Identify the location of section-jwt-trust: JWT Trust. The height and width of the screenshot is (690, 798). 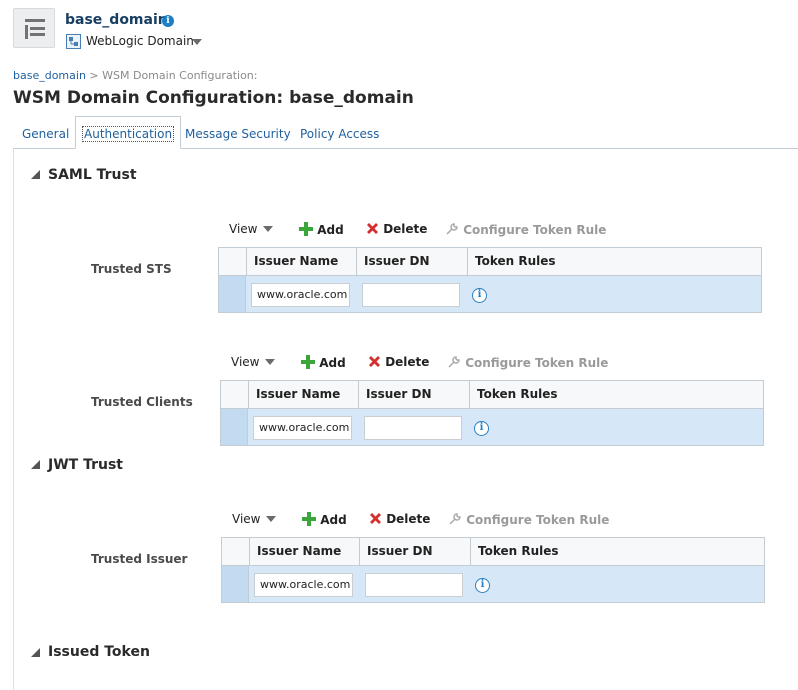
(85, 465).